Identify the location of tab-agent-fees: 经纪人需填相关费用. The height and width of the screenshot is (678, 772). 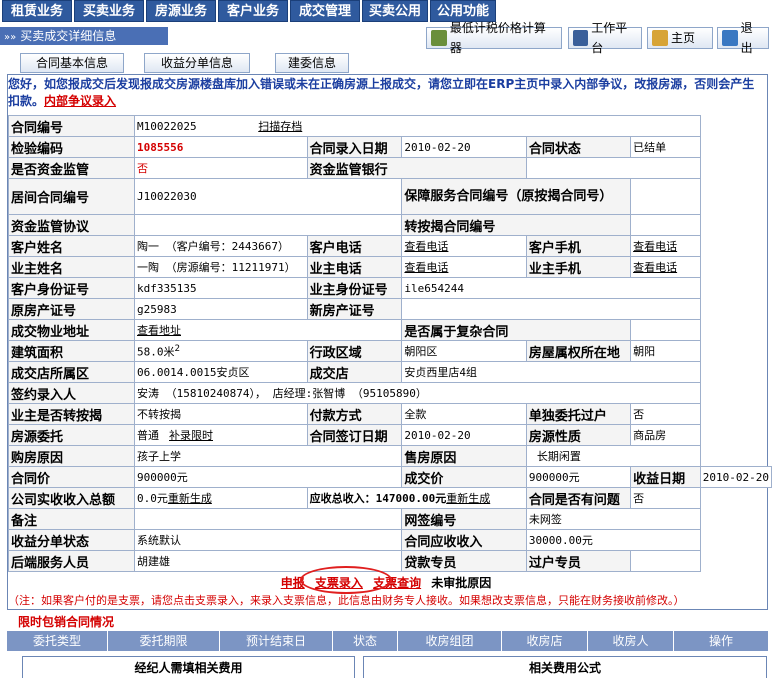
(188, 667).